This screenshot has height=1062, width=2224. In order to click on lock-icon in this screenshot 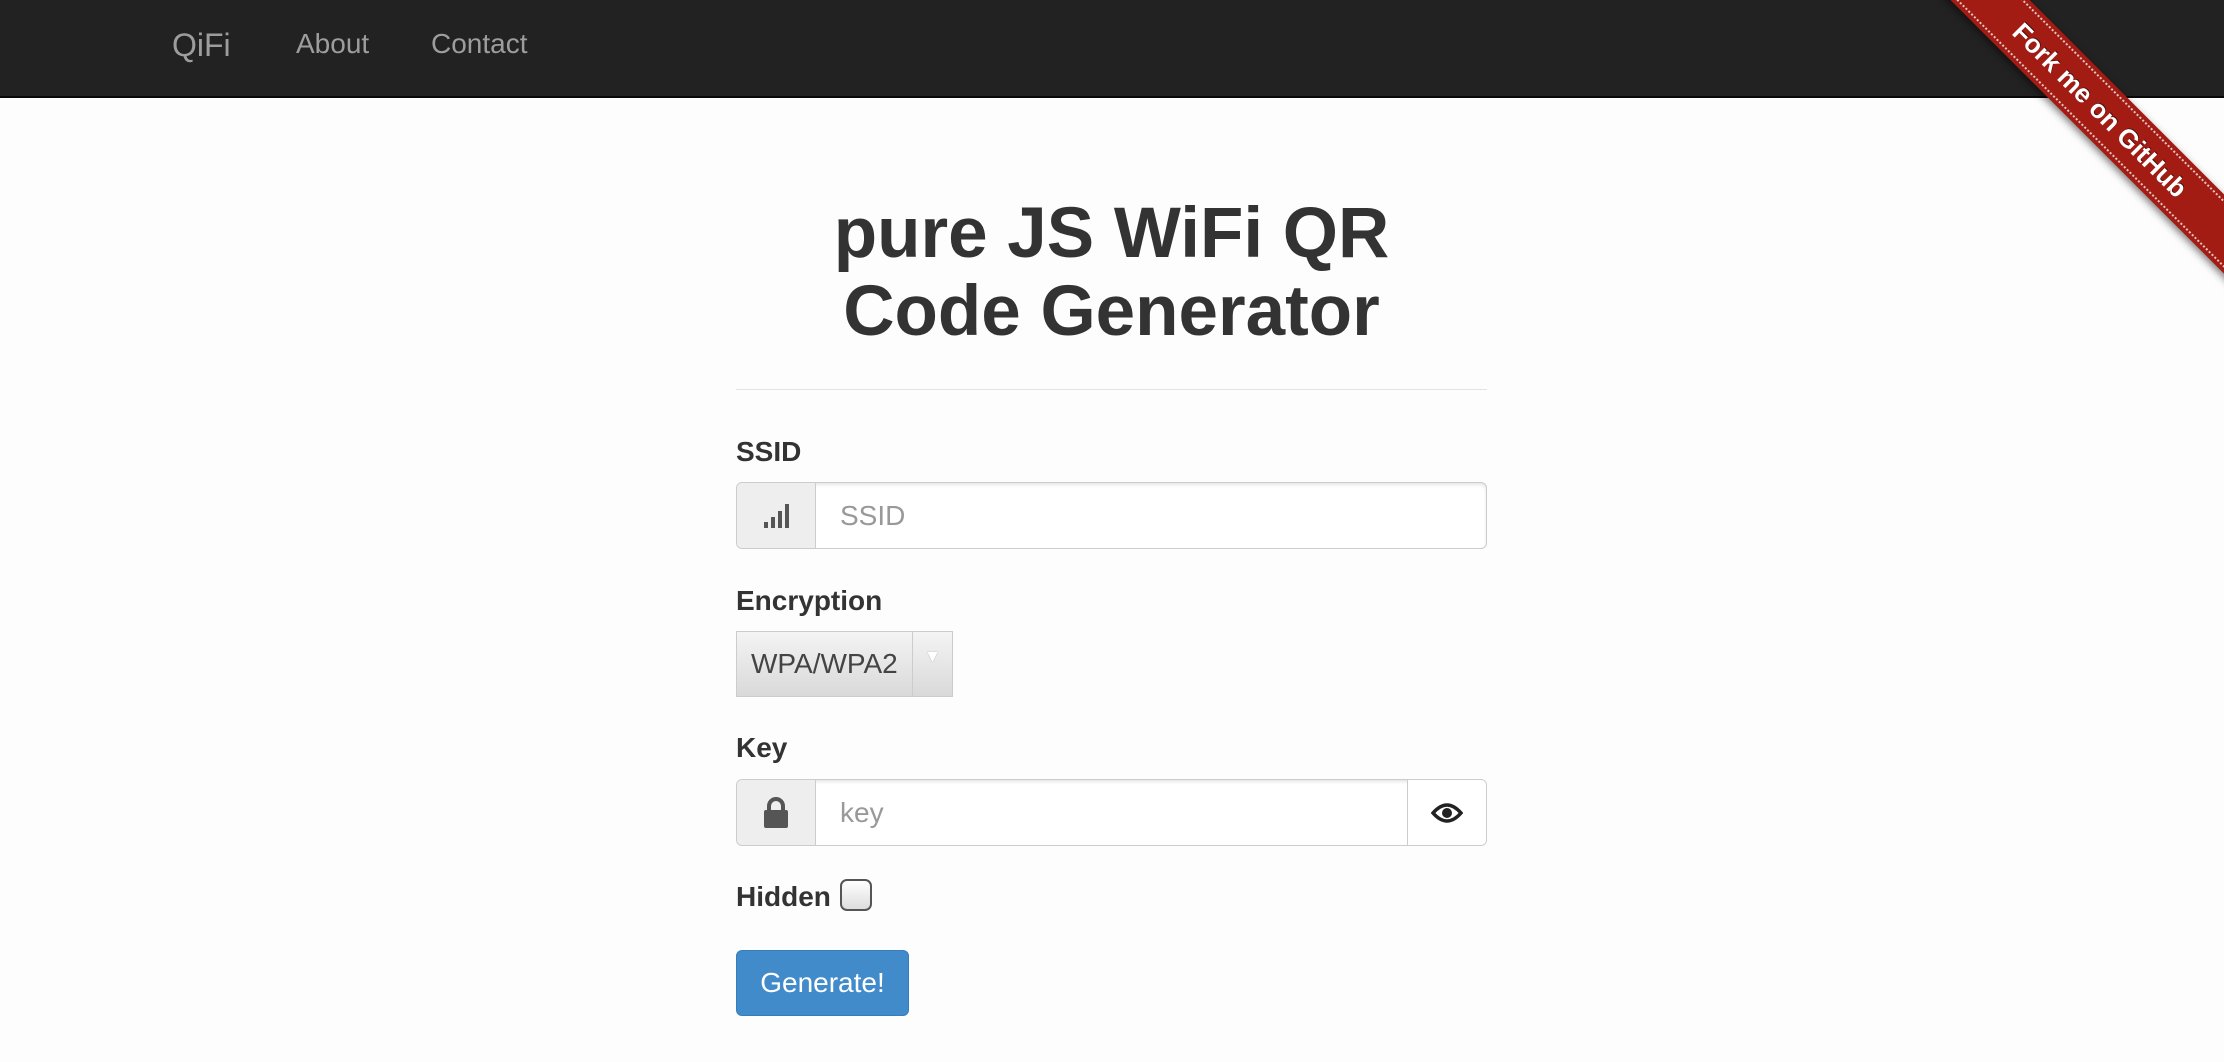, I will do `click(776, 812)`.